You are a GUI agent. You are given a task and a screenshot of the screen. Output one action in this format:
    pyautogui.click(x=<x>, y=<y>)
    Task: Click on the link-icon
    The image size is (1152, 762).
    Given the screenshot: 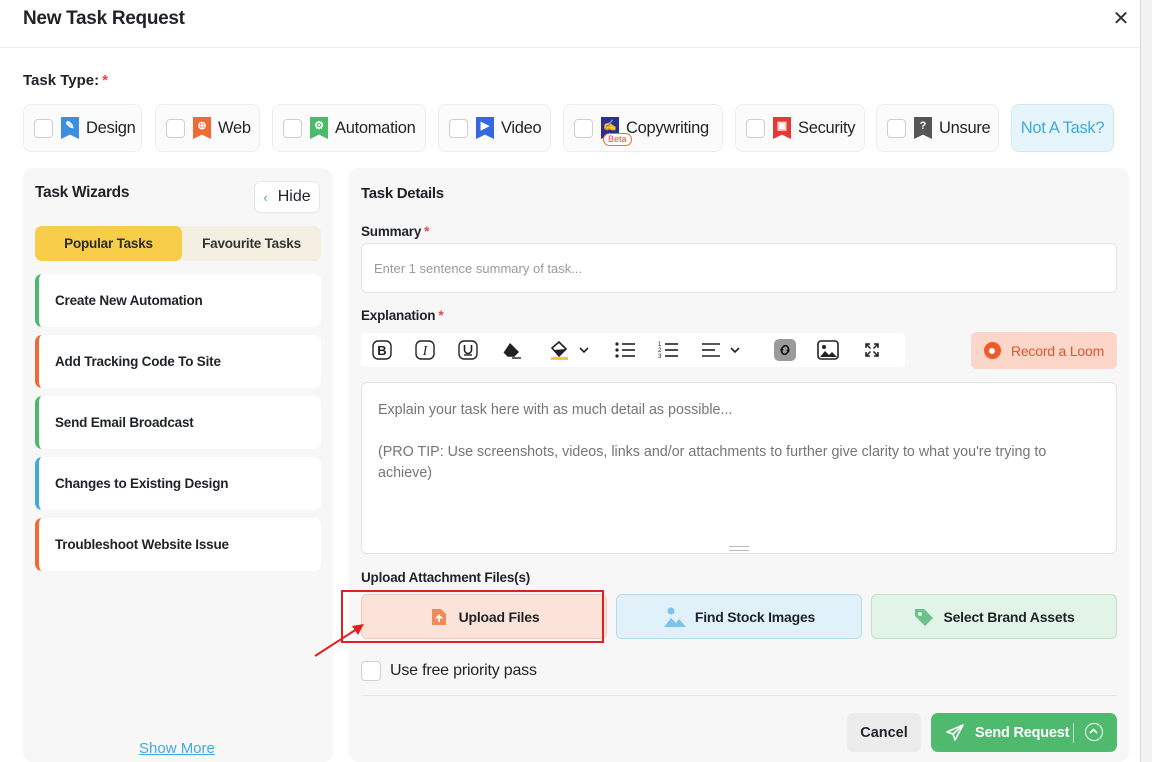 What is the action you would take?
    pyautogui.click(x=785, y=350)
    